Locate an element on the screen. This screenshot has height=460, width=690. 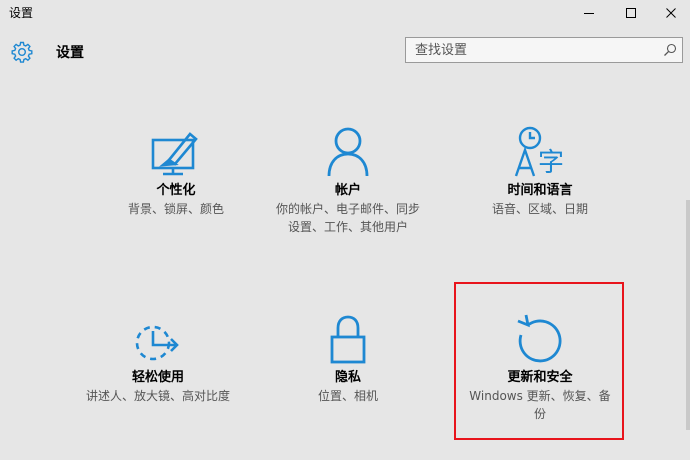
privacy-icon is located at coordinates (348, 339).